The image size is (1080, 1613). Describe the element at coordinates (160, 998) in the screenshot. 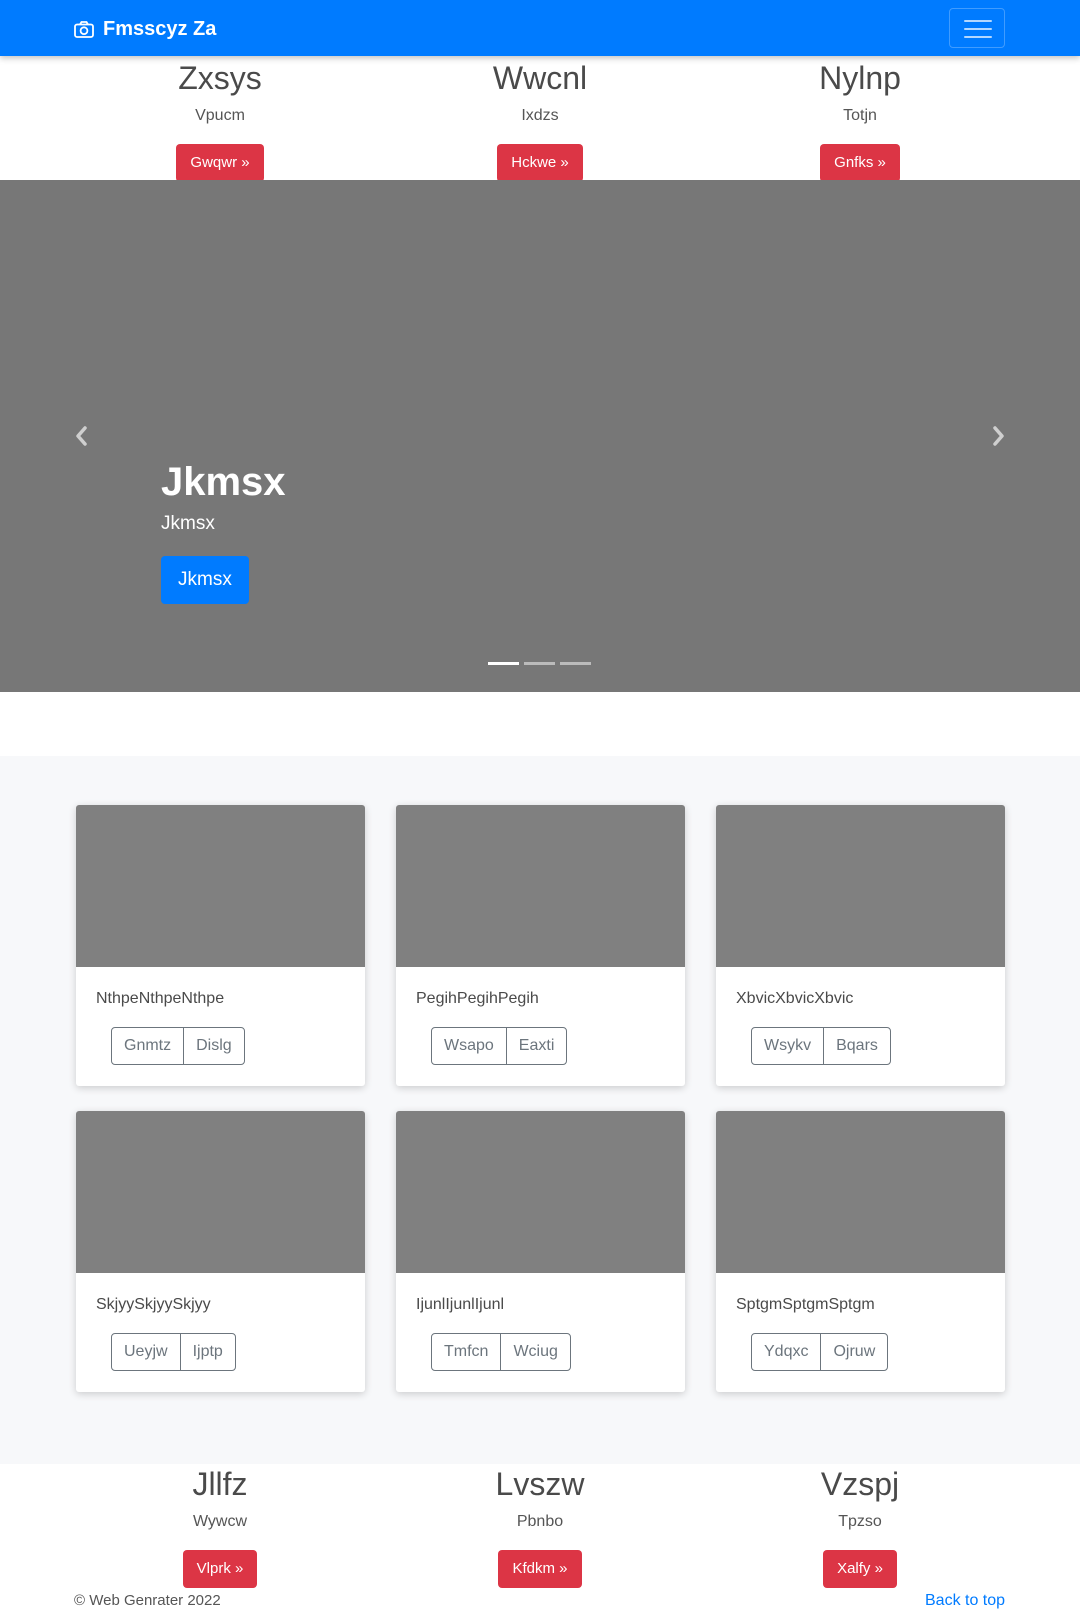

I see `card-text: NthpeNthpeNthpe` at that location.